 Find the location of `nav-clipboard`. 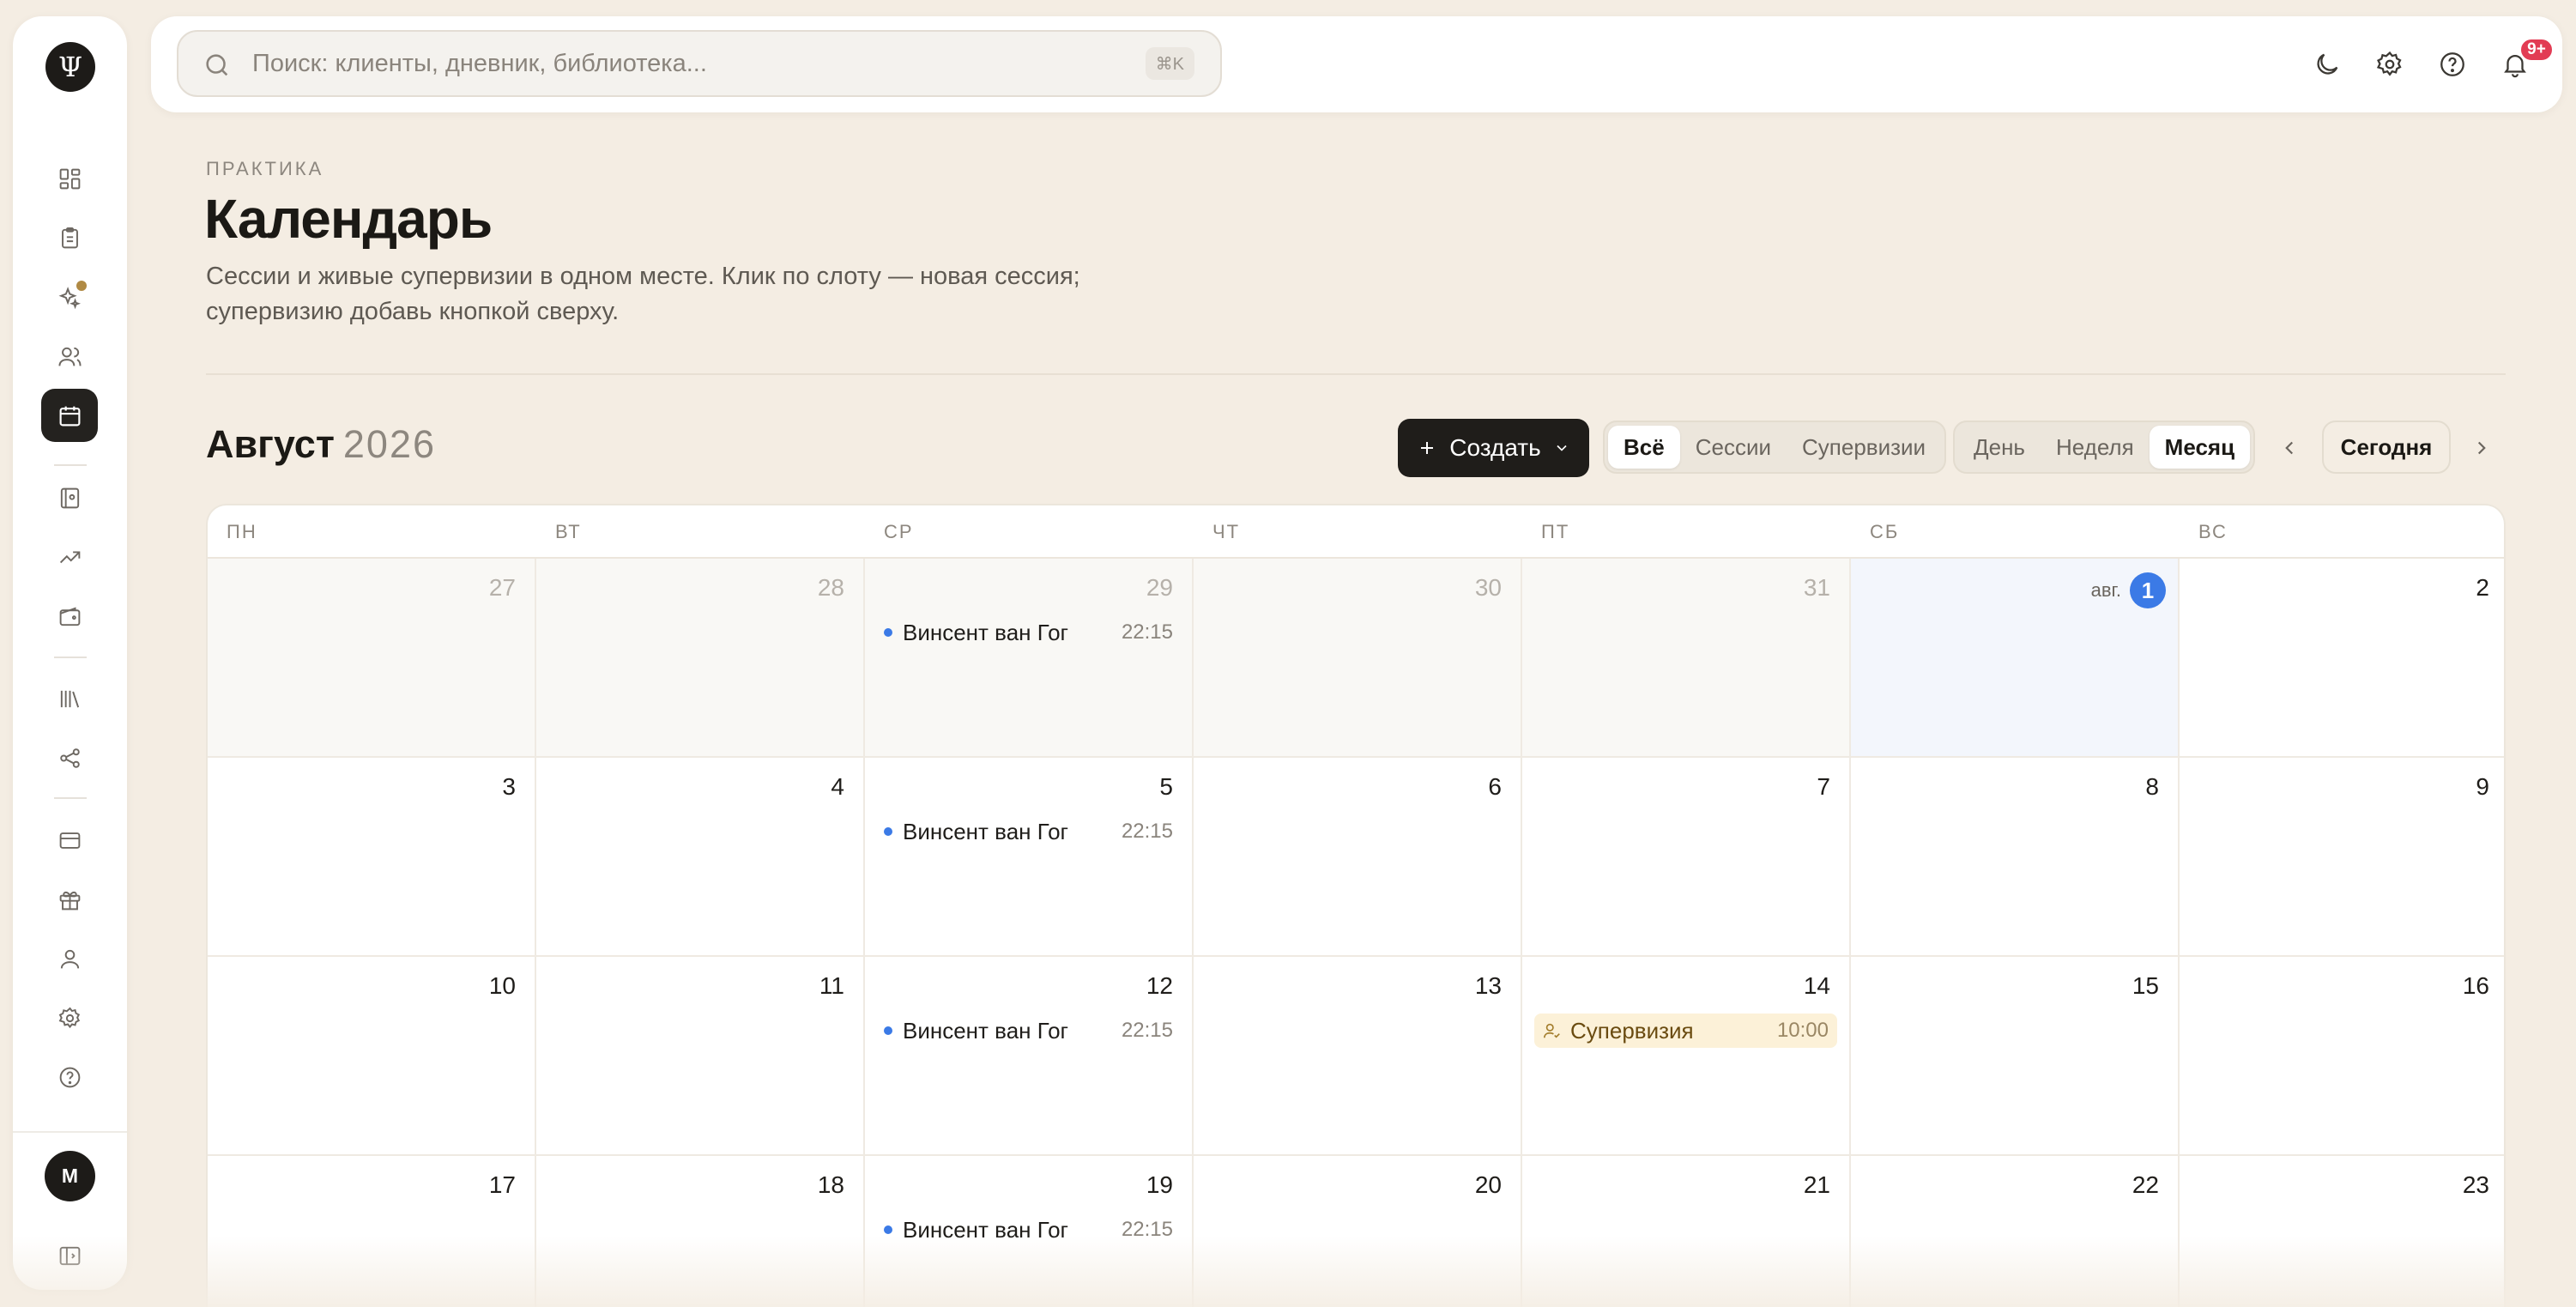

nav-clipboard is located at coordinates (69, 237).